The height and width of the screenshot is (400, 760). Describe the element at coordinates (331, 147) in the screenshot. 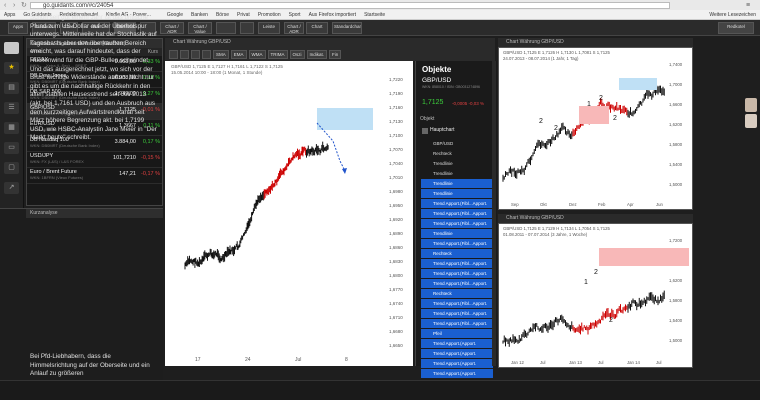

I see `projection-line` at that location.